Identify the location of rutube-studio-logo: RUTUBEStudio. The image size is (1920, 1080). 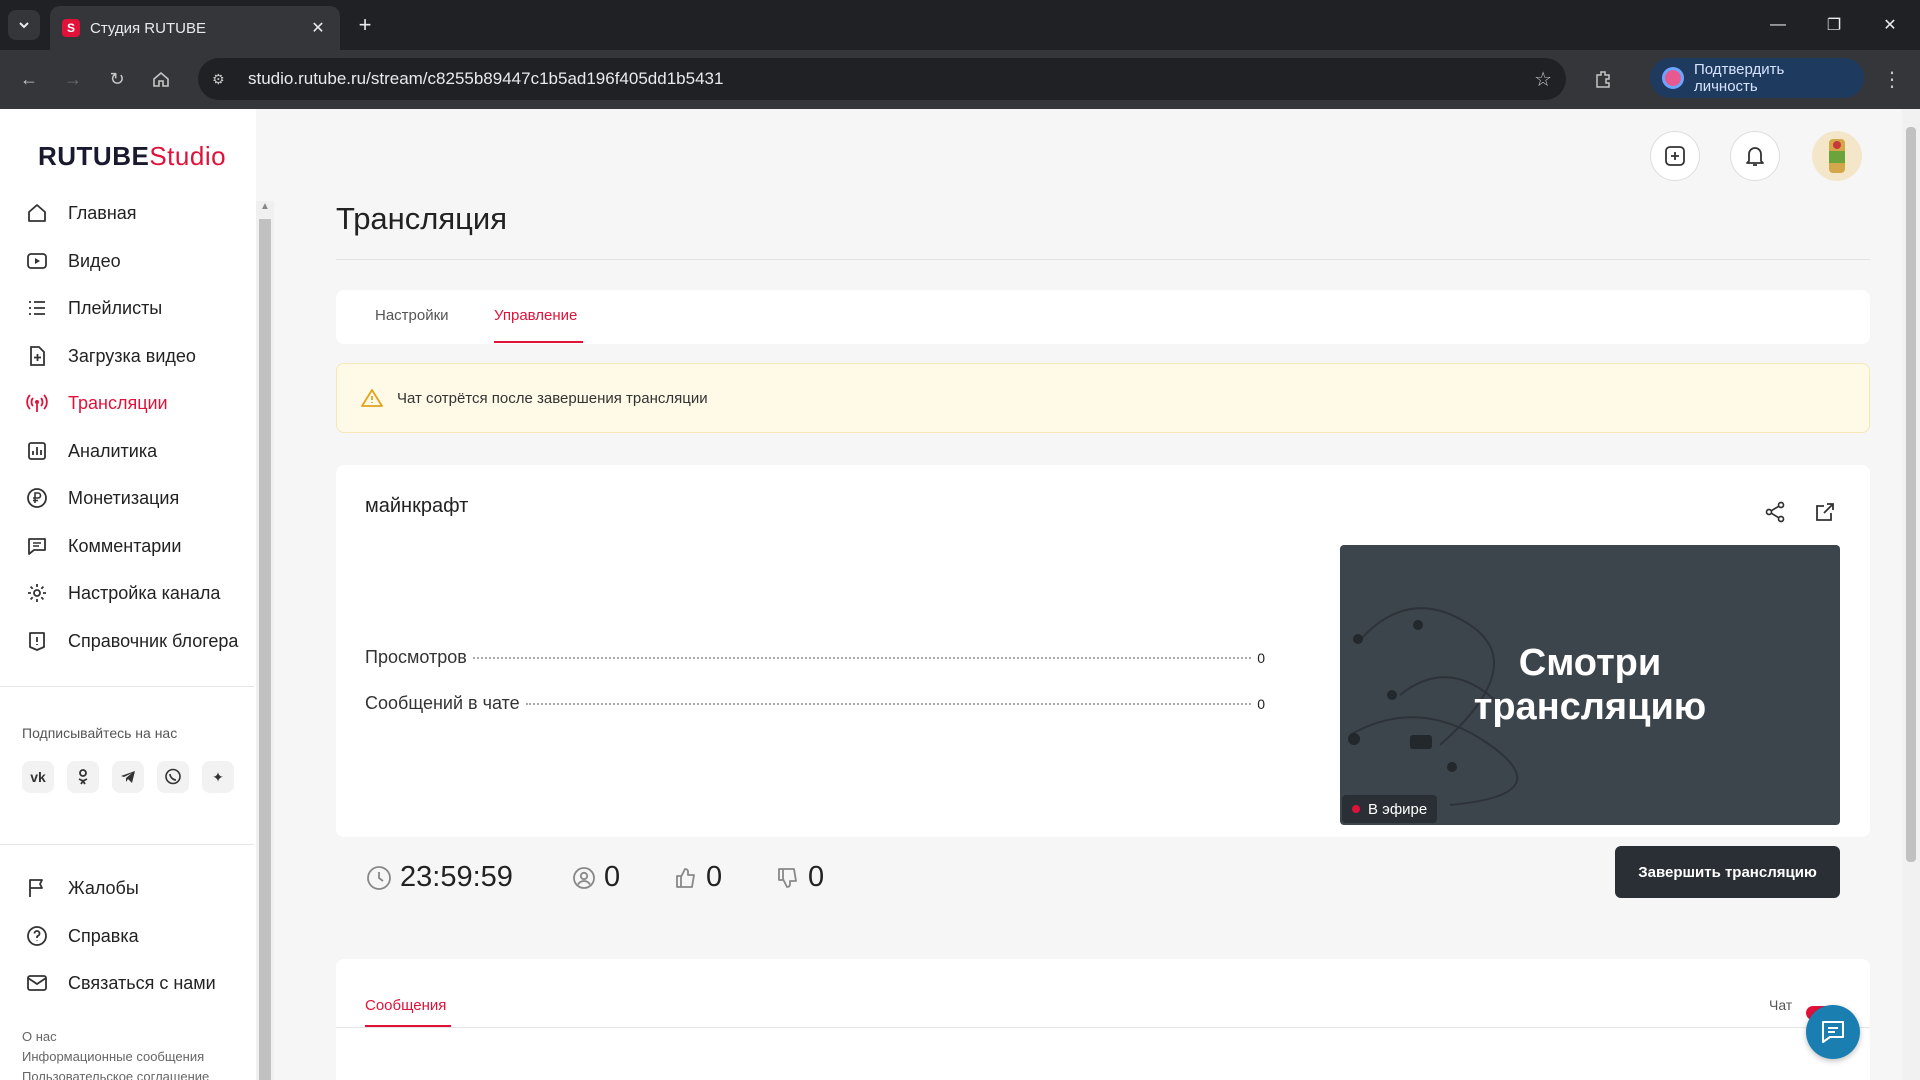
(132, 156).